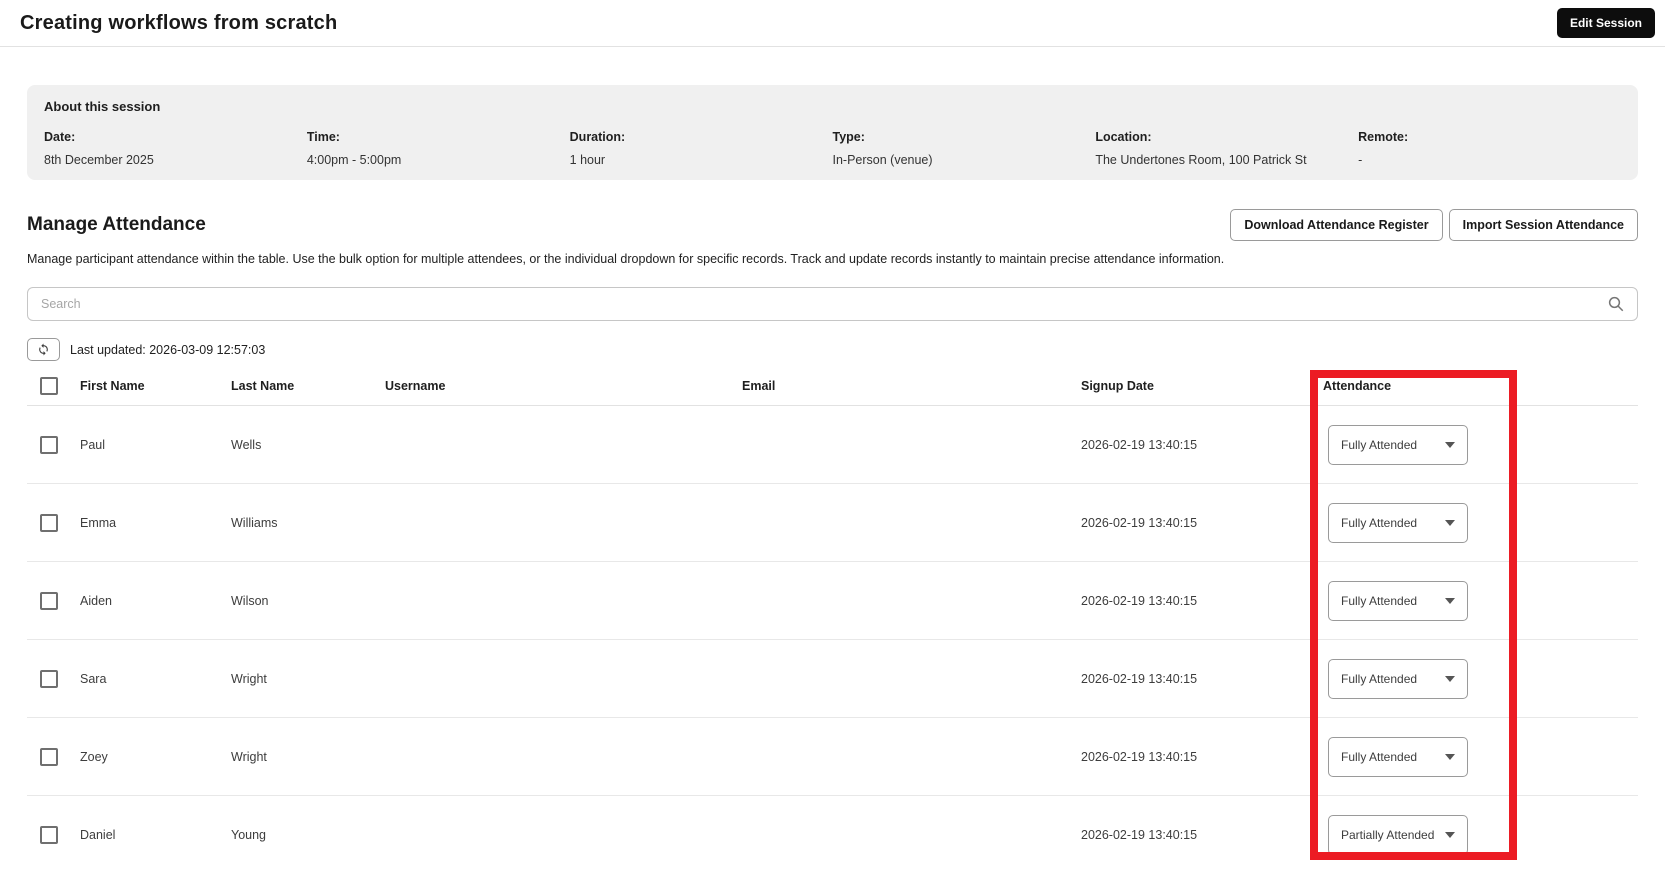  Describe the element at coordinates (832, 349) in the screenshot. I see `refresh-row: Last updated: 2026-03-09 12:57:03` at that location.